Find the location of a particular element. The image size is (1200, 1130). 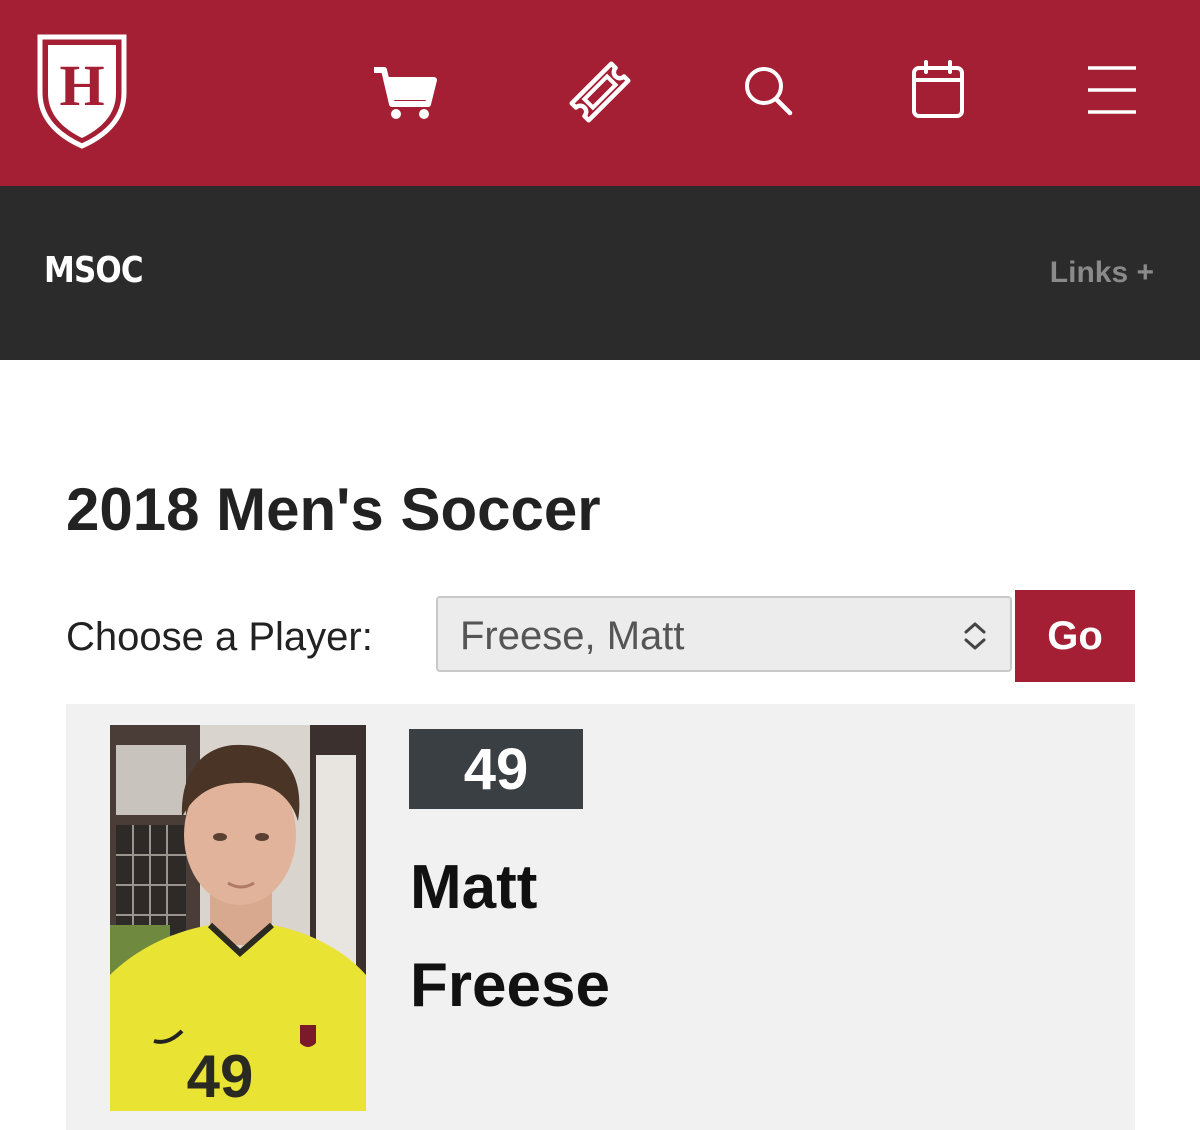

choose-player-label: Choose a Player: is located at coordinates (219, 637).